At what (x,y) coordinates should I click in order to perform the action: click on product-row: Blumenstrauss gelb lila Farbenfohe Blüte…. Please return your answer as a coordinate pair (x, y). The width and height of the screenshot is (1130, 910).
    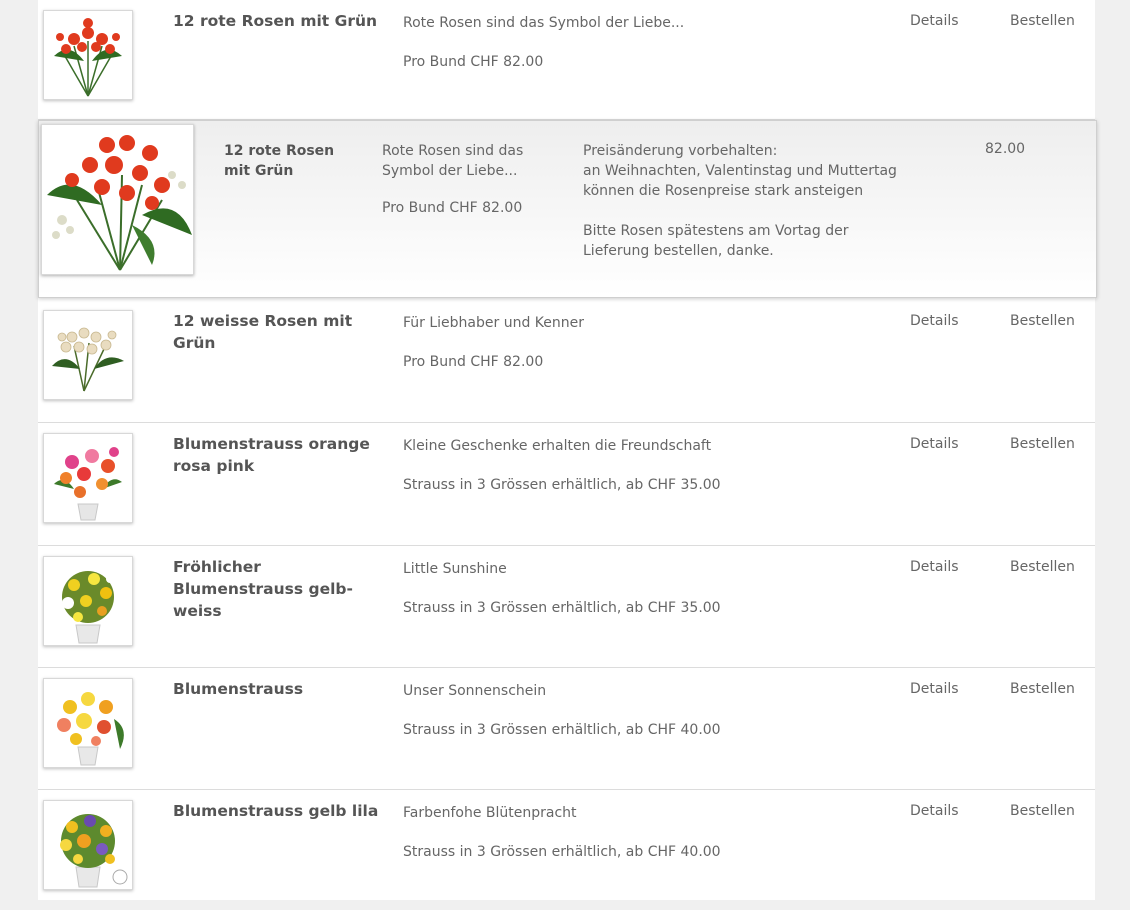
    Looking at the image, I should click on (566, 850).